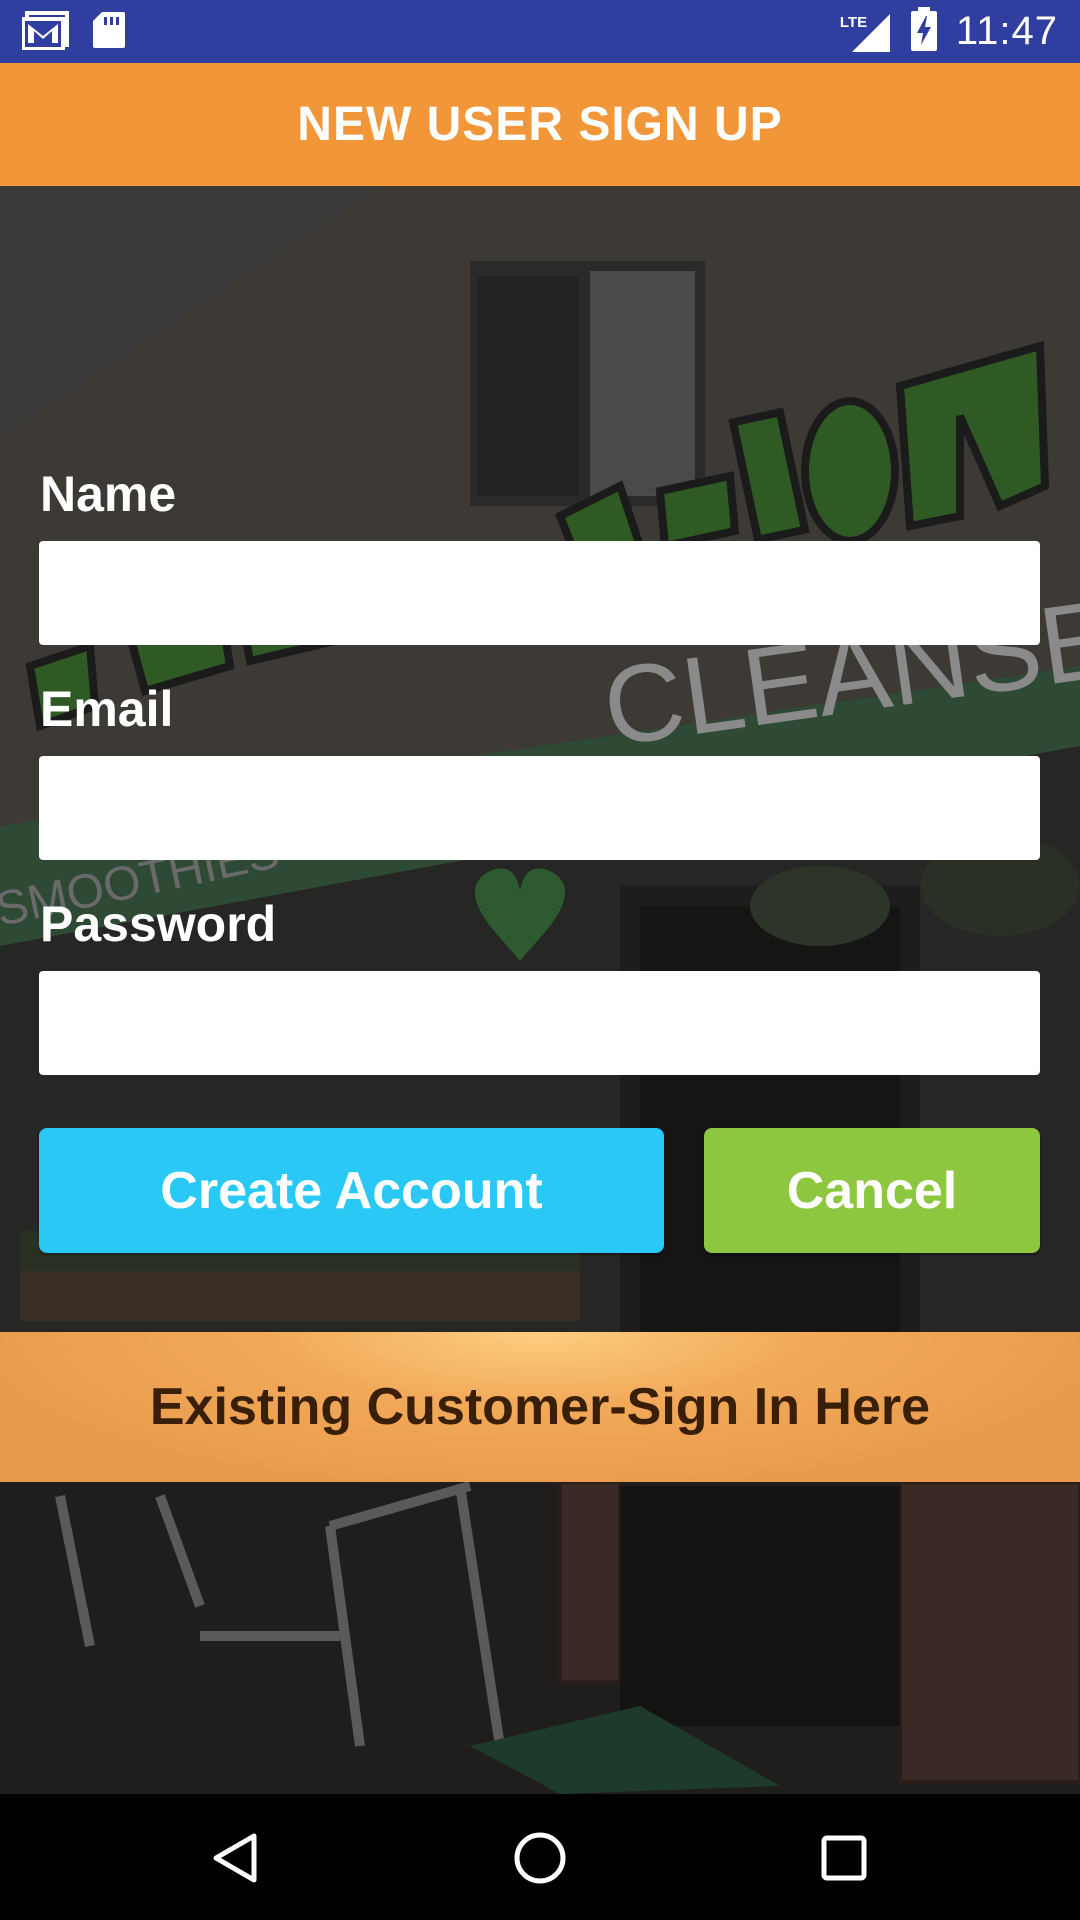 This screenshot has height=1920, width=1080. I want to click on cancel-button: Cancel, so click(872, 1190).